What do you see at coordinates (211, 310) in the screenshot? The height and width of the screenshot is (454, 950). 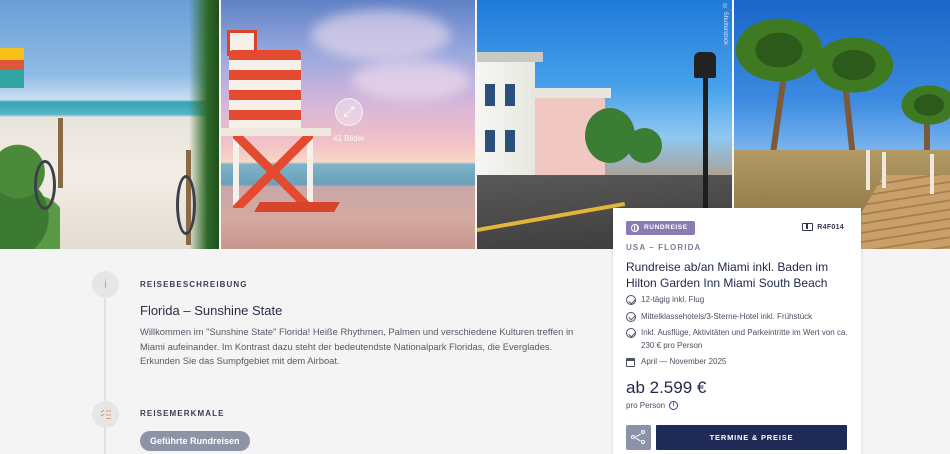 I see `description-heading: Florida – Sunshine State` at bounding box center [211, 310].